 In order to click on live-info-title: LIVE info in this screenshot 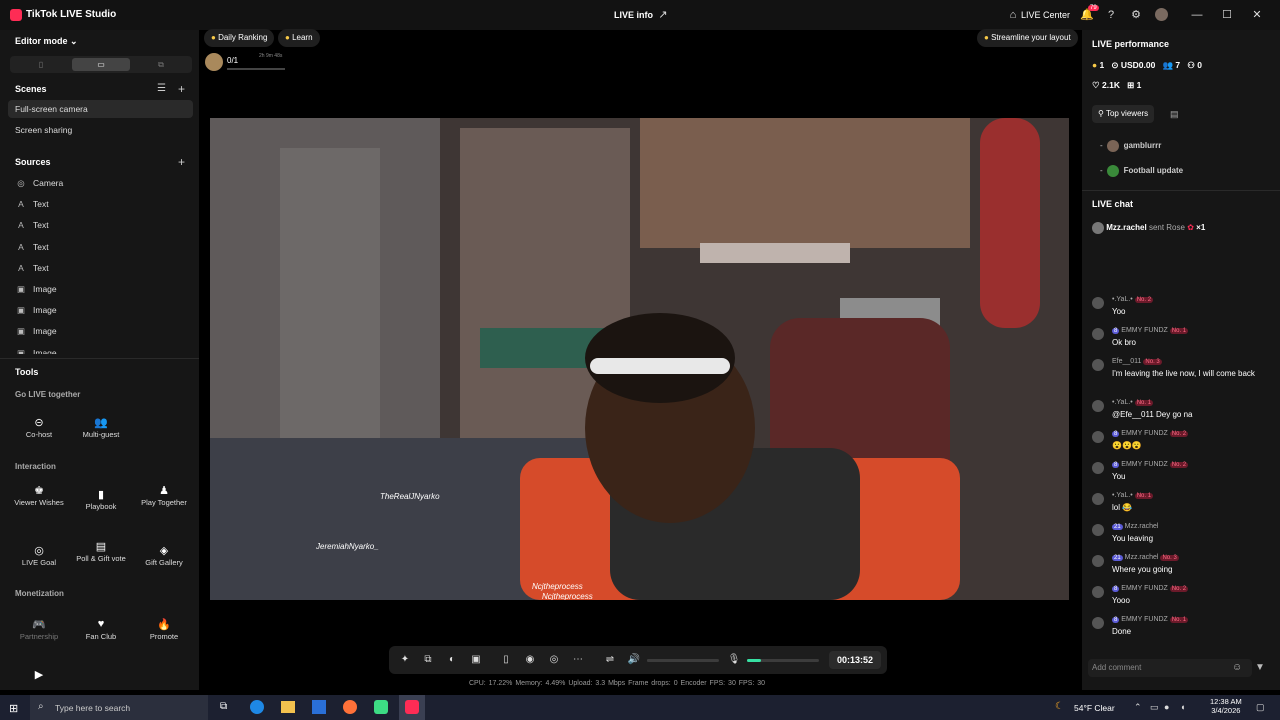, I will do `click(633, 15)`.